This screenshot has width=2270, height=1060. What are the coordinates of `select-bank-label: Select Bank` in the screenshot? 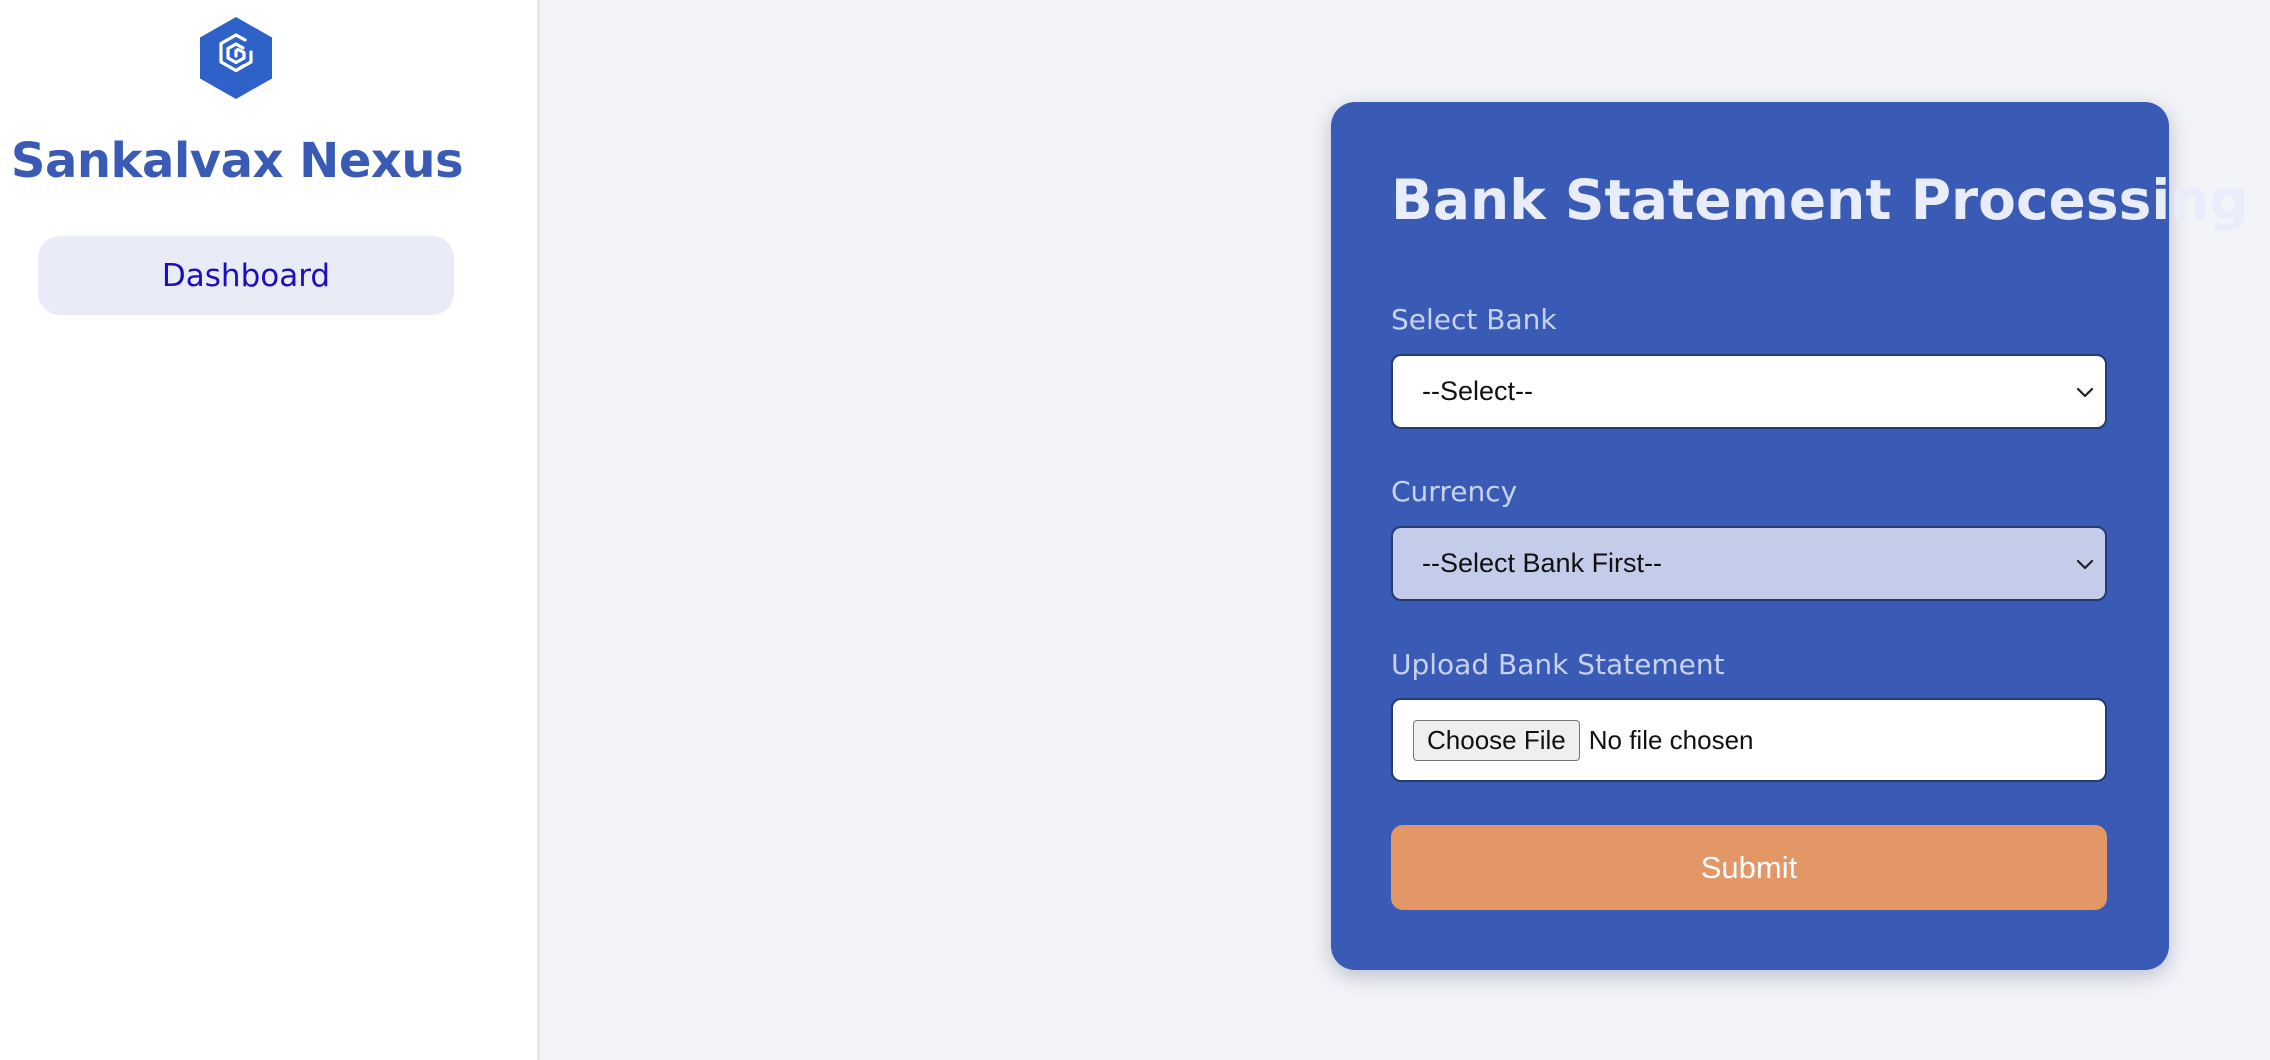 It's located at (1474, 319).